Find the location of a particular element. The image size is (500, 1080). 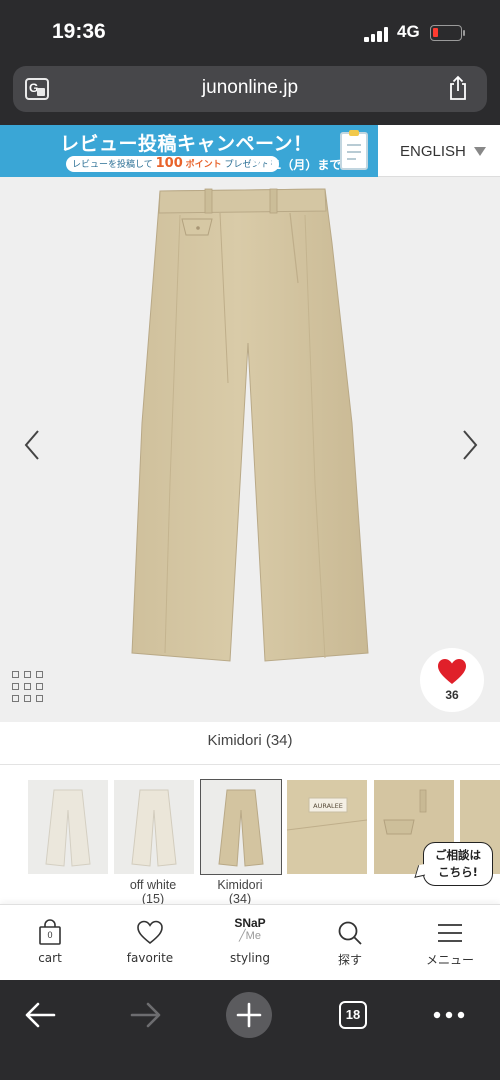

nav-search-label: 探す is located at coordinates (349, 960).